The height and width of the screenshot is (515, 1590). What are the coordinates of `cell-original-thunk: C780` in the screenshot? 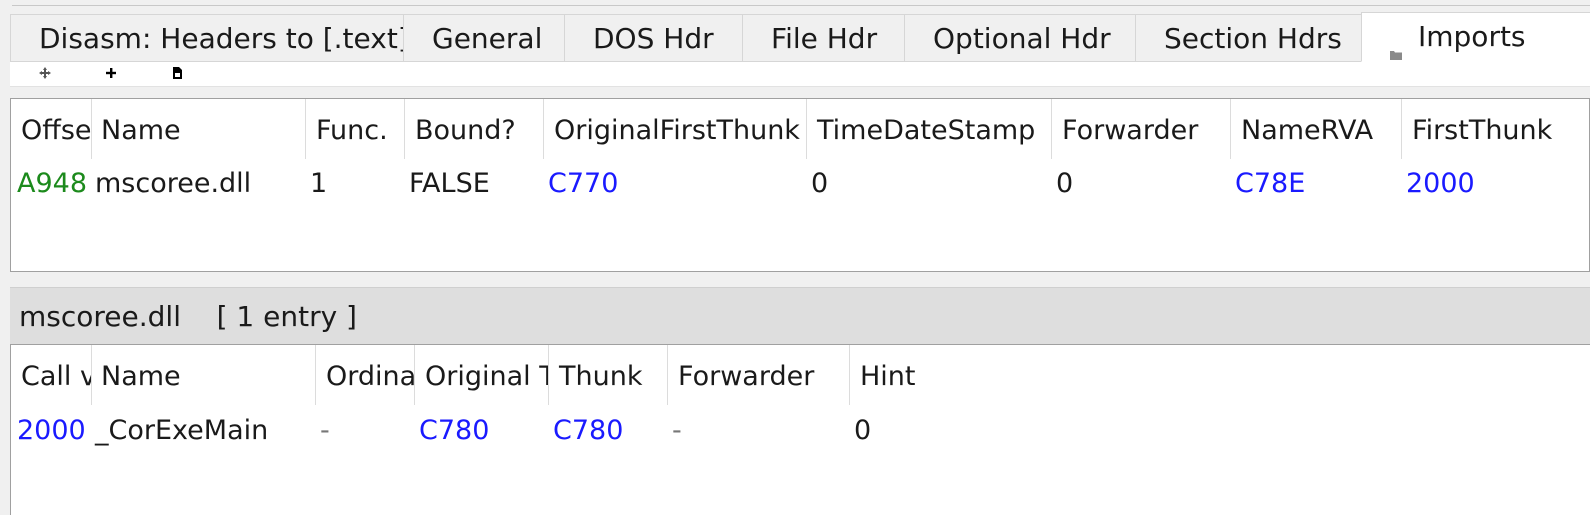 It's located at (481, 431).